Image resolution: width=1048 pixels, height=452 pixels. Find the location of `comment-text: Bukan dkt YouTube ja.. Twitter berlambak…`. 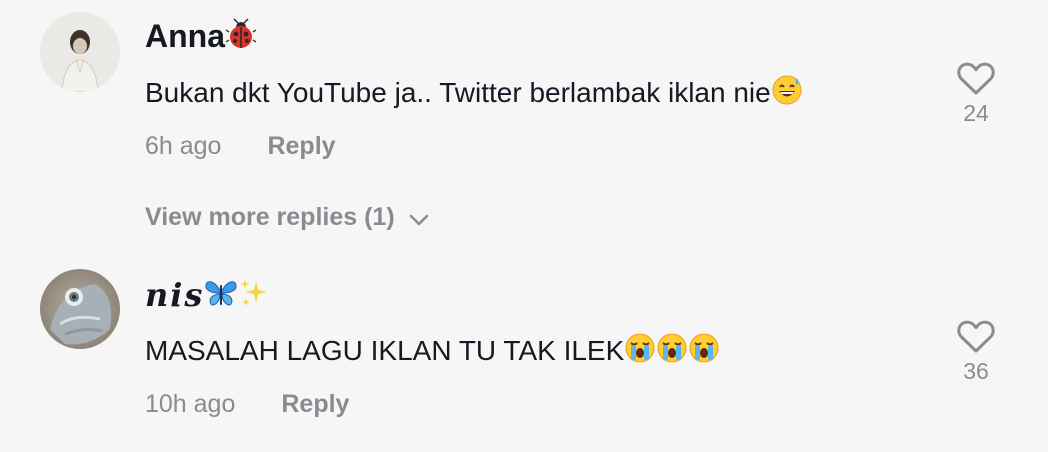

comment-text: Bukan dkt YouTube ja.. Twitter berlambak… is located at coordinates (474, 94).